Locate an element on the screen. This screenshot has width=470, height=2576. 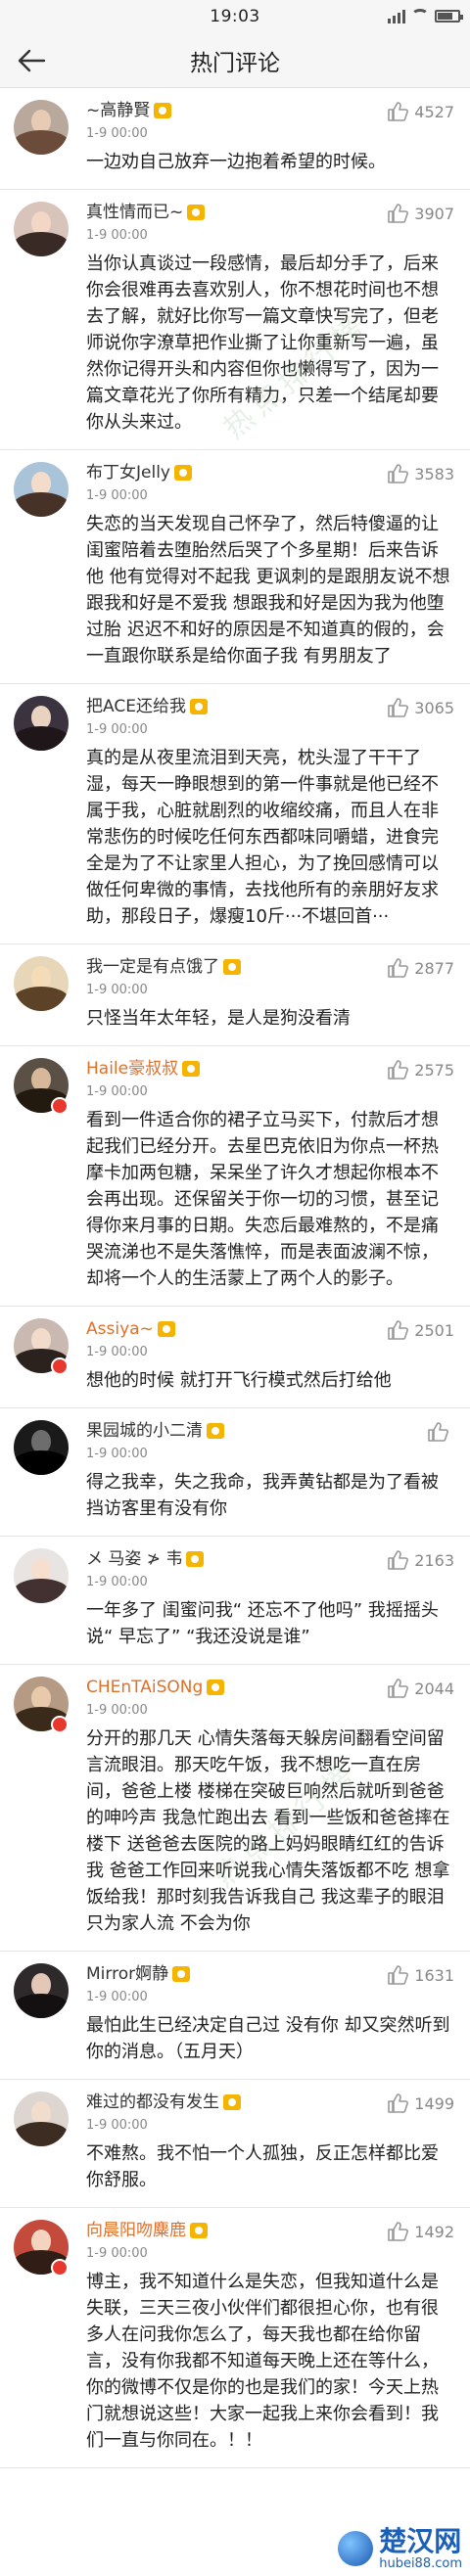
like-count: 3583 is located at coordinates (434, 474).